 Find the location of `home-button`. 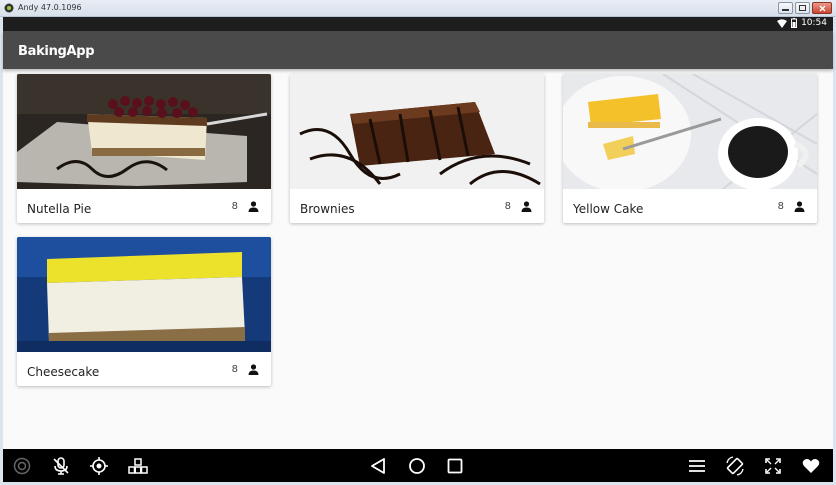

home-button is located at coordinates (417, 466).